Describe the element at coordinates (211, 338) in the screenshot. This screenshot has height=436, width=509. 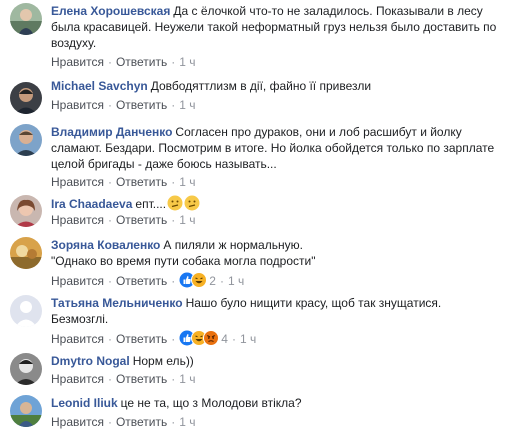
I see `angry-reaction-icon` at that location.